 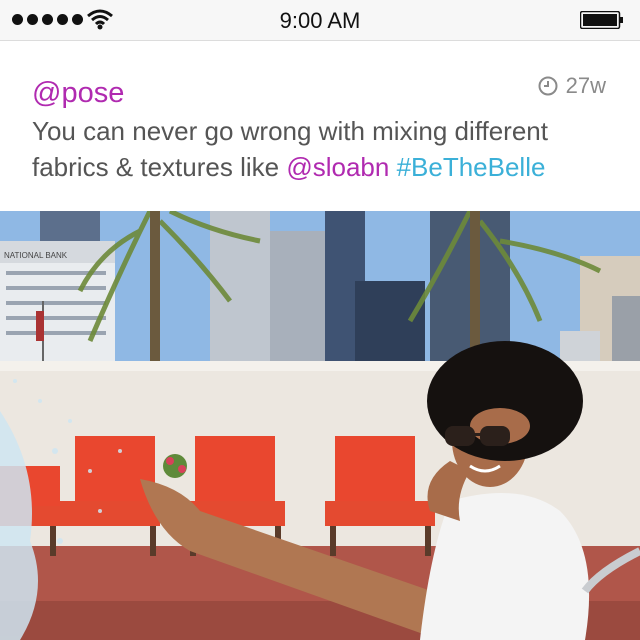 What do you see at coordinates (548, 86) in the screenshot?
I see `clock-icon` at bounding box center [548, 86].